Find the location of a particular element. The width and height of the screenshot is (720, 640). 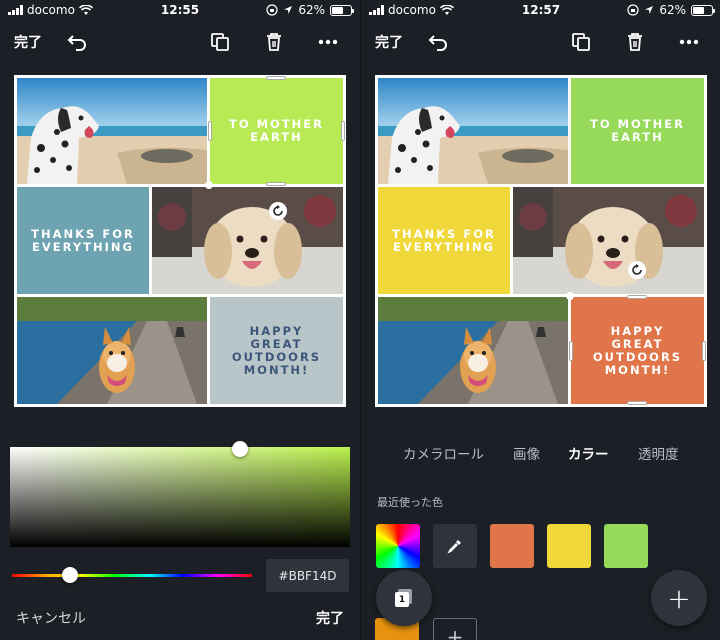

tab-transparency: 透明度 is located at coordinates (658, 453).